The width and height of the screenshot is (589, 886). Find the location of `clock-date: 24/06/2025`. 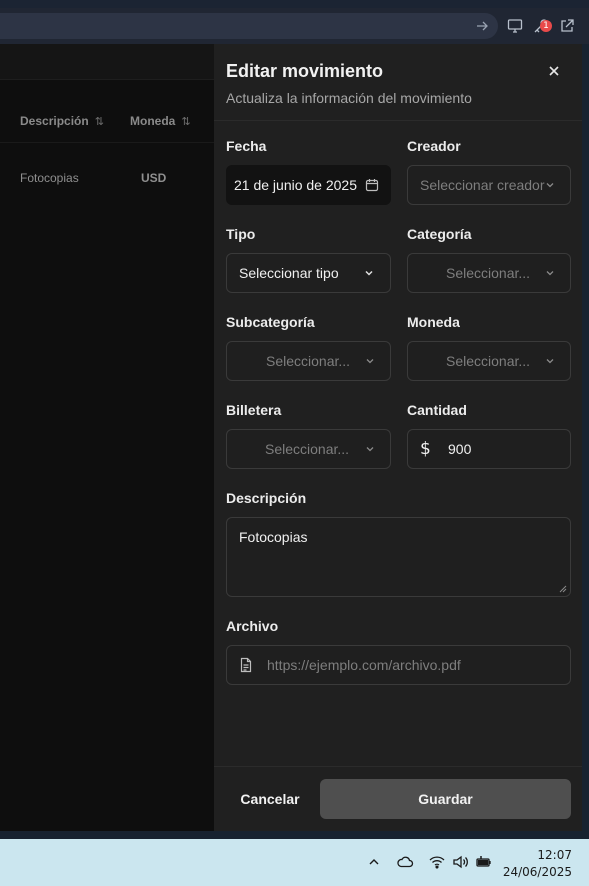

clock-date: 24/06/2025 is located at coordinates (537, 872).